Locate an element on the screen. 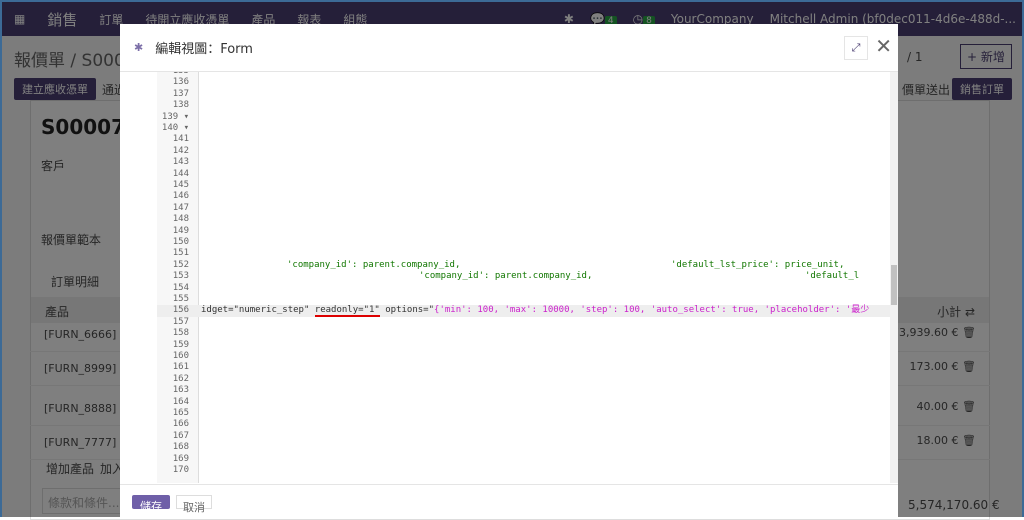  line-number: 163 is located at coordinates (180, 390).